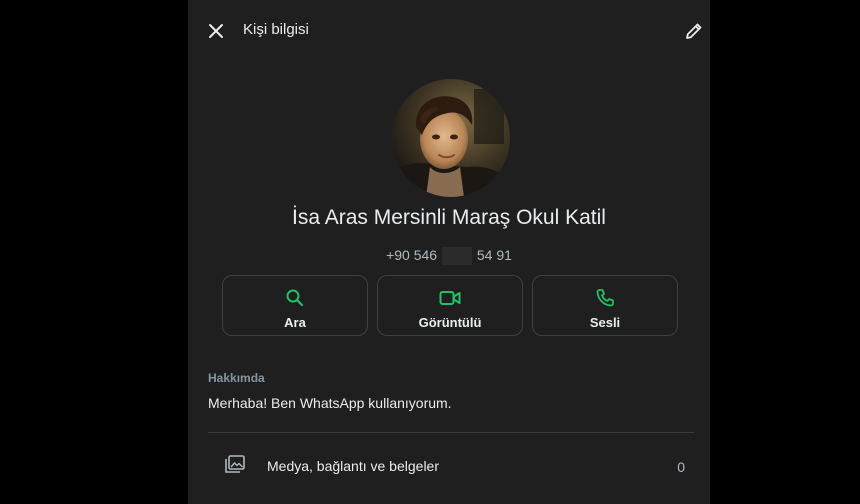 Image resolution: width=860 pixels, height=504 pixels. I want to click on video-call-button: Görüntülü, so click(450, 305).